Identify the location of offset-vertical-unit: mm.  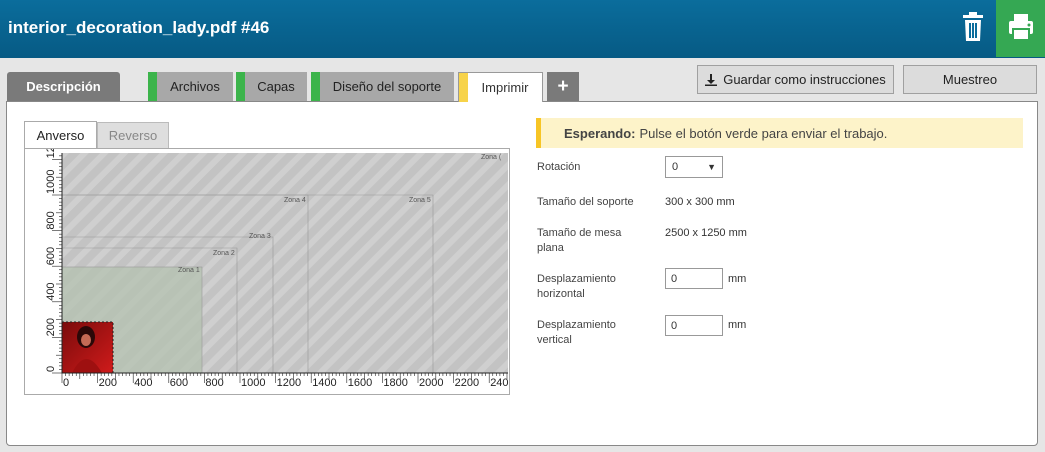
(737, 325).